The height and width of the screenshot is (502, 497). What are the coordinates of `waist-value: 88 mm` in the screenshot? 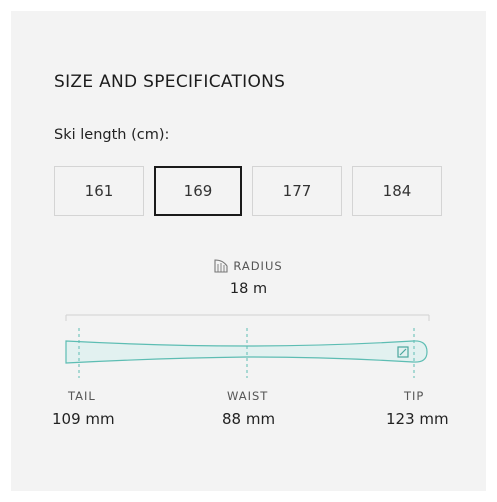 It's located at (249, 419).